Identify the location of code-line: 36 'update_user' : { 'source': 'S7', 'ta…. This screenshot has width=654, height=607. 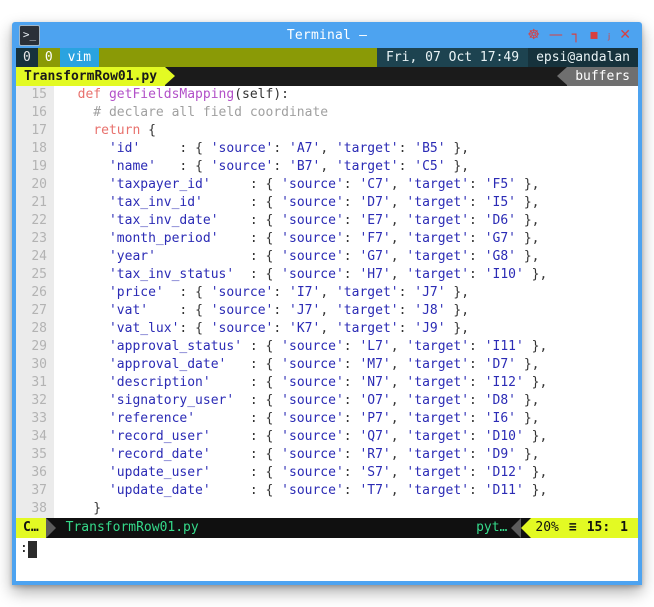
(327, 473).